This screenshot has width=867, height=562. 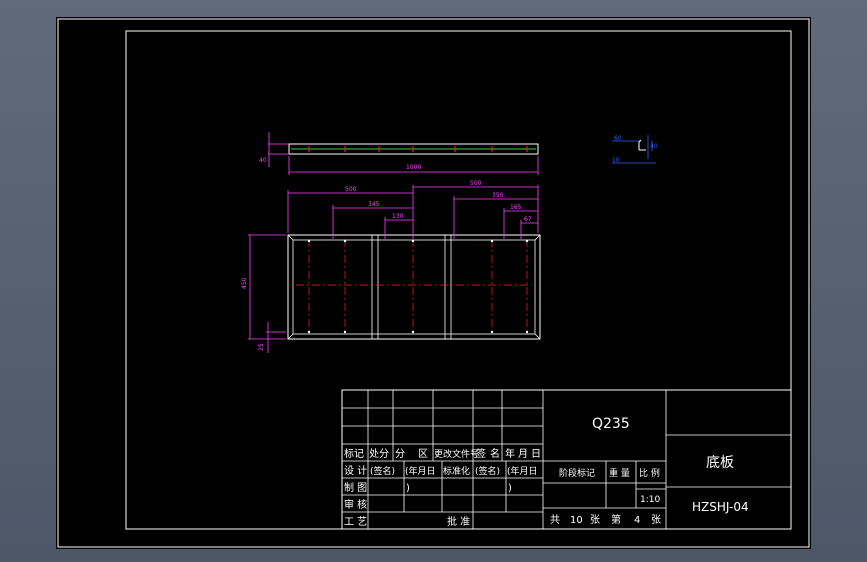 I want to click on thickness-dim-label: 40, so click(x=263, y=160).